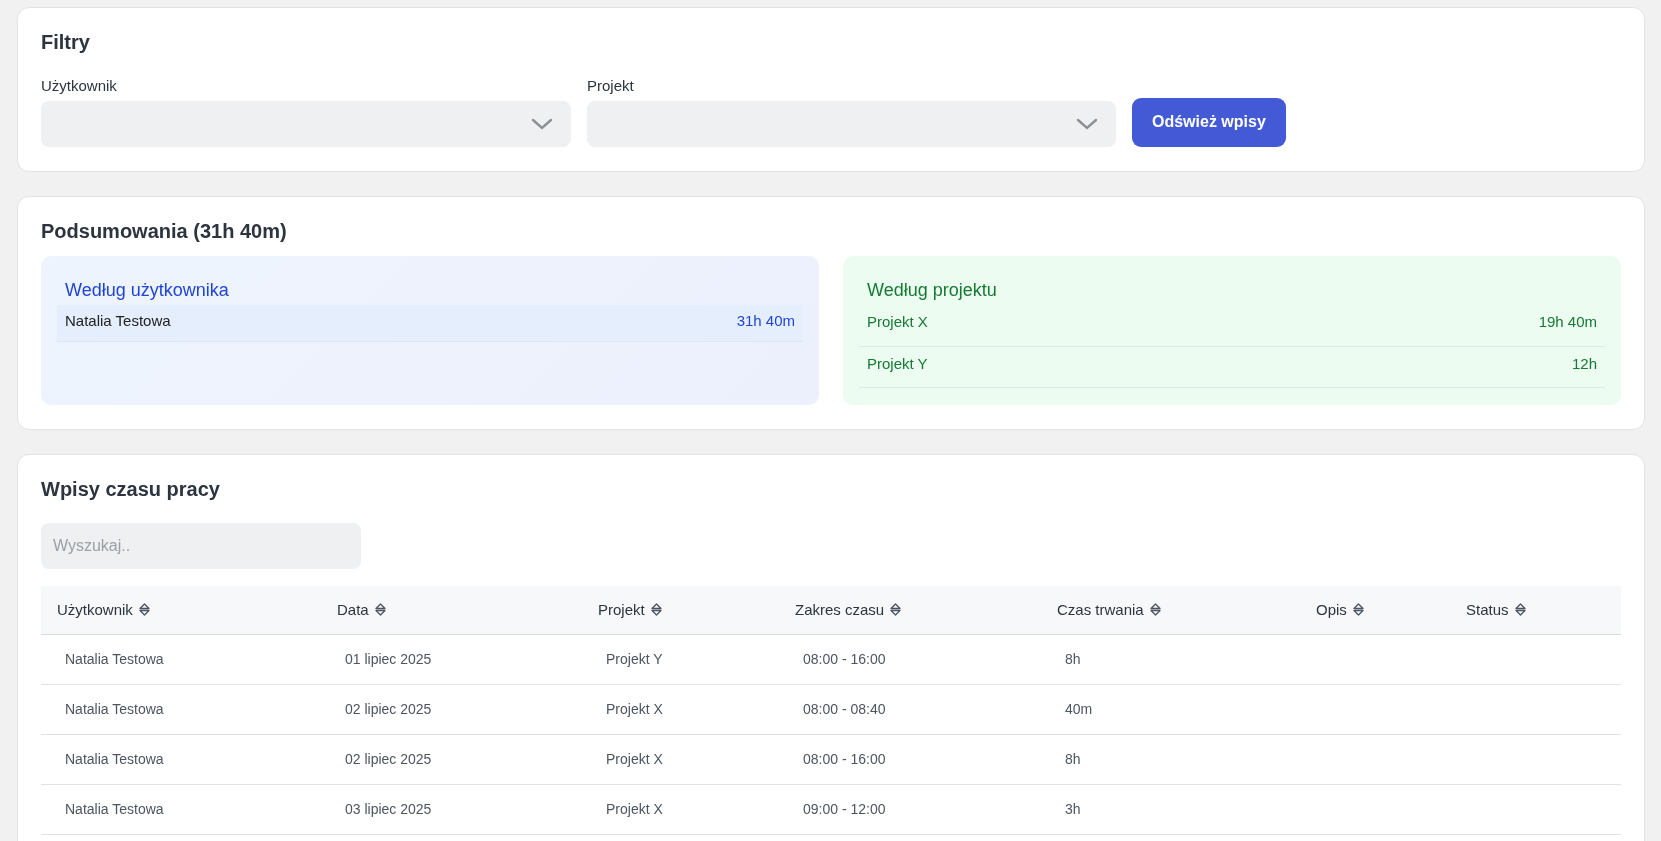 This screenshot has width=1661, height=841. What do you see at coordinates (1109, 609) in the screenshot?
I see `column-header: Czas trwania` at bounding box center [1109, 609].